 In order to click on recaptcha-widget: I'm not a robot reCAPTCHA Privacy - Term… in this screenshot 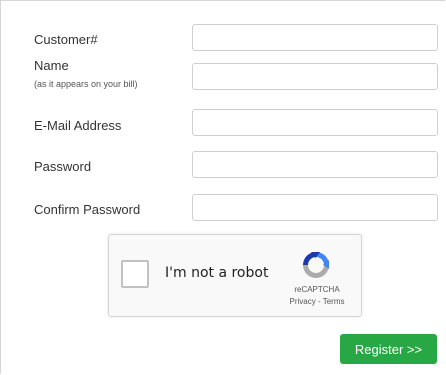, I will do `click(235, 275)`.